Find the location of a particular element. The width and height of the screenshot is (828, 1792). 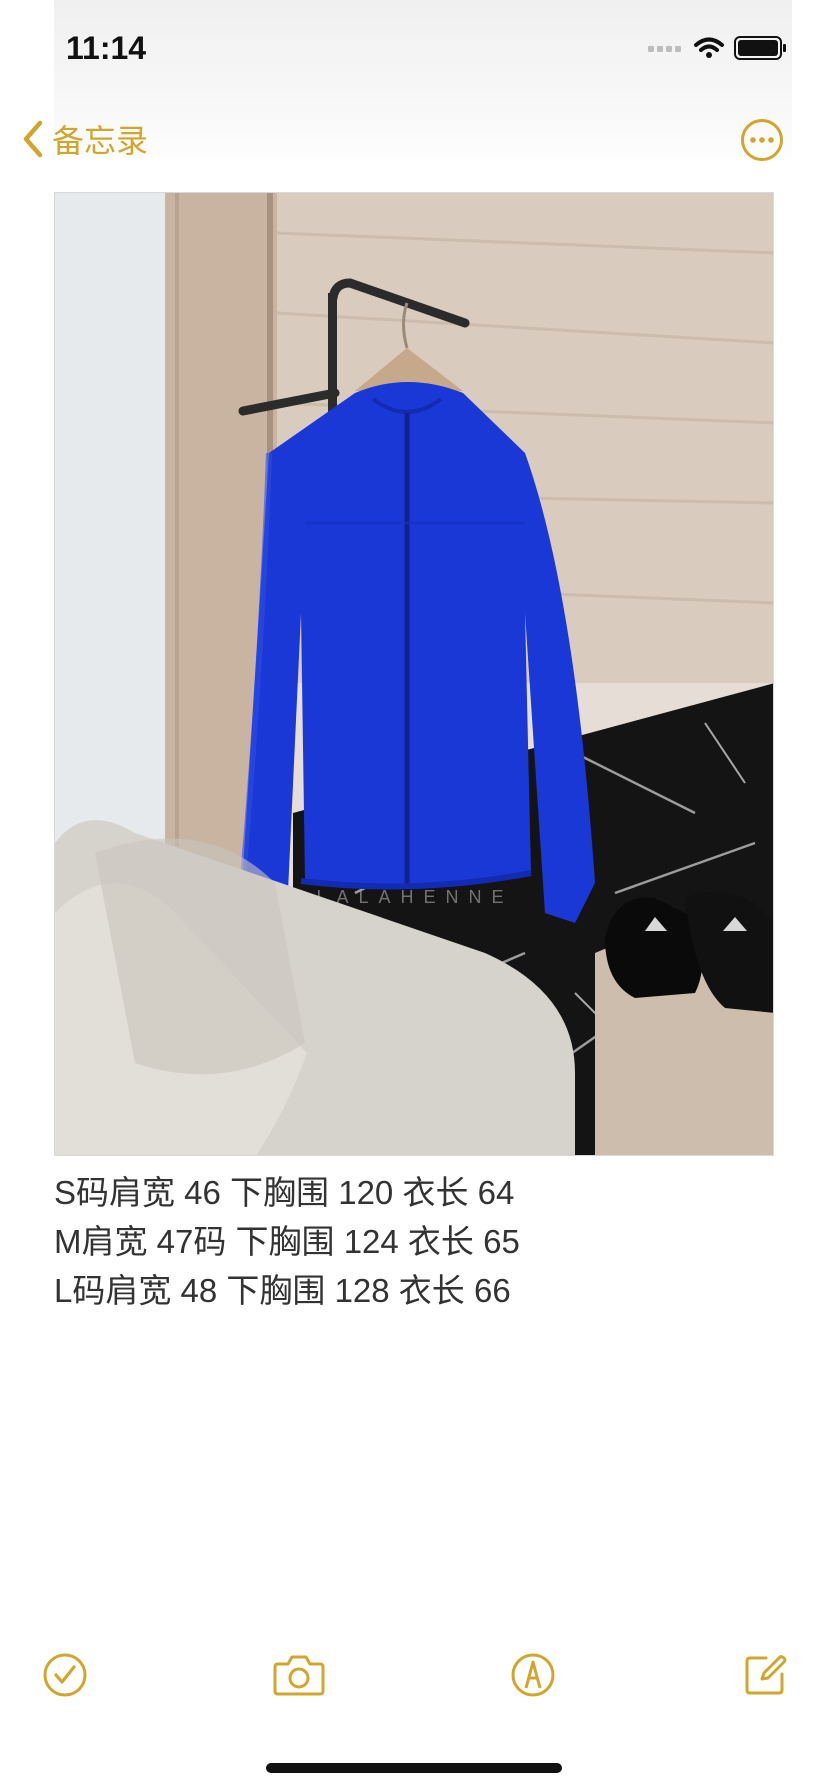

back-button: 备忘录 is located at coordinates (85, 139).